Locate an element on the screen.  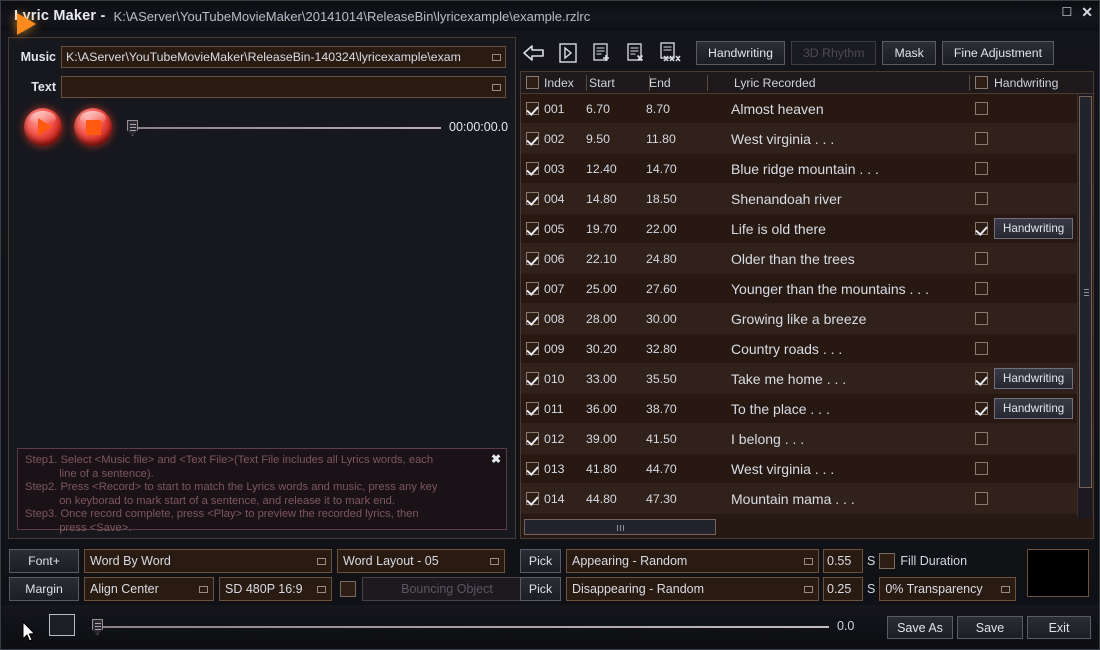
text-input is located at coordinates (283, 87).